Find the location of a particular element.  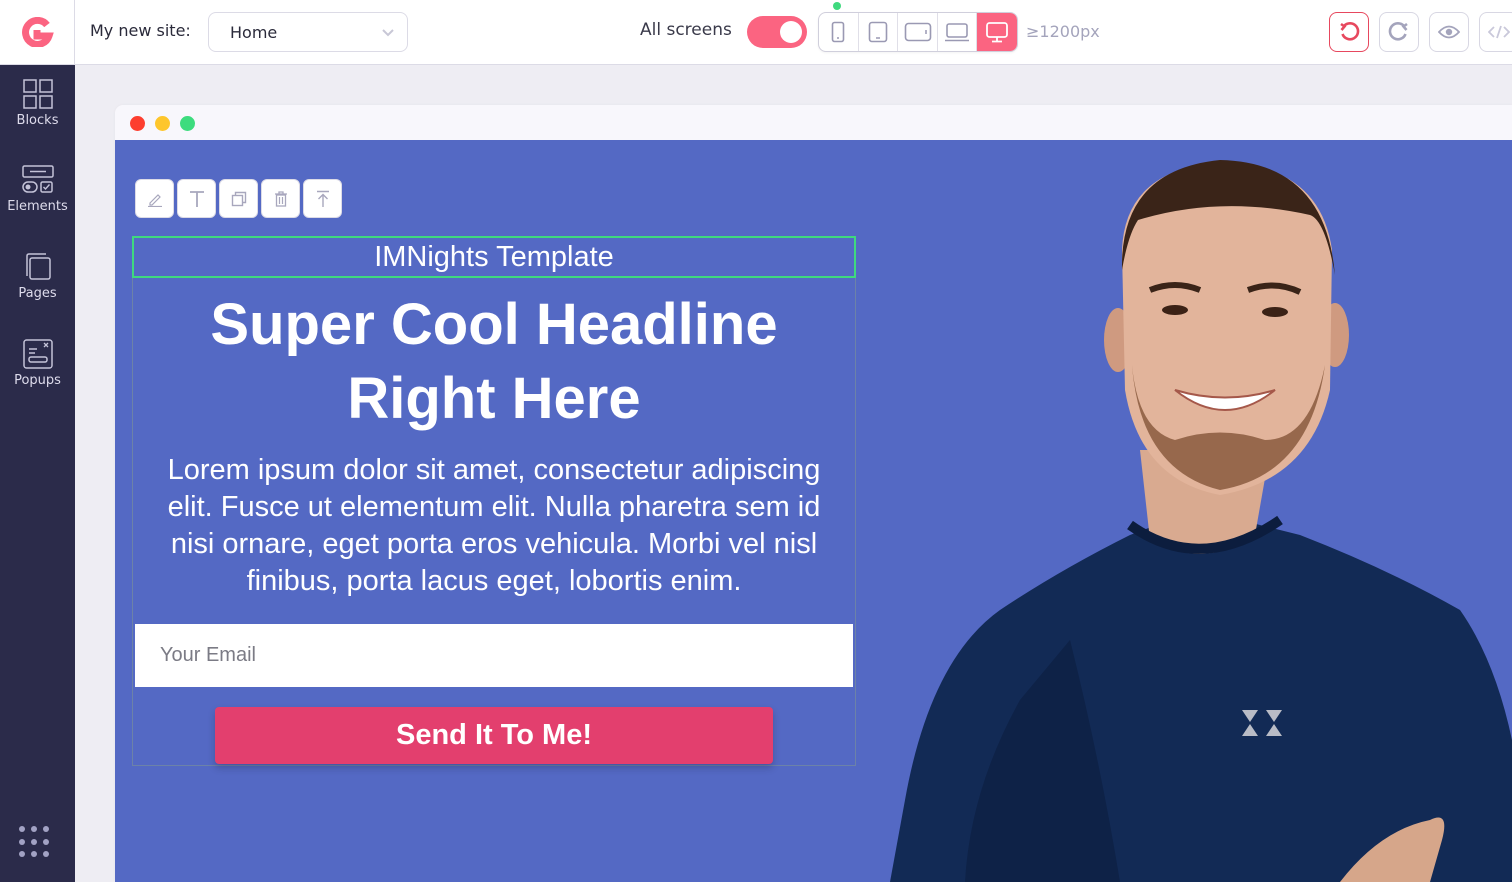

undo-icon is located at coordinates (1350, 31).